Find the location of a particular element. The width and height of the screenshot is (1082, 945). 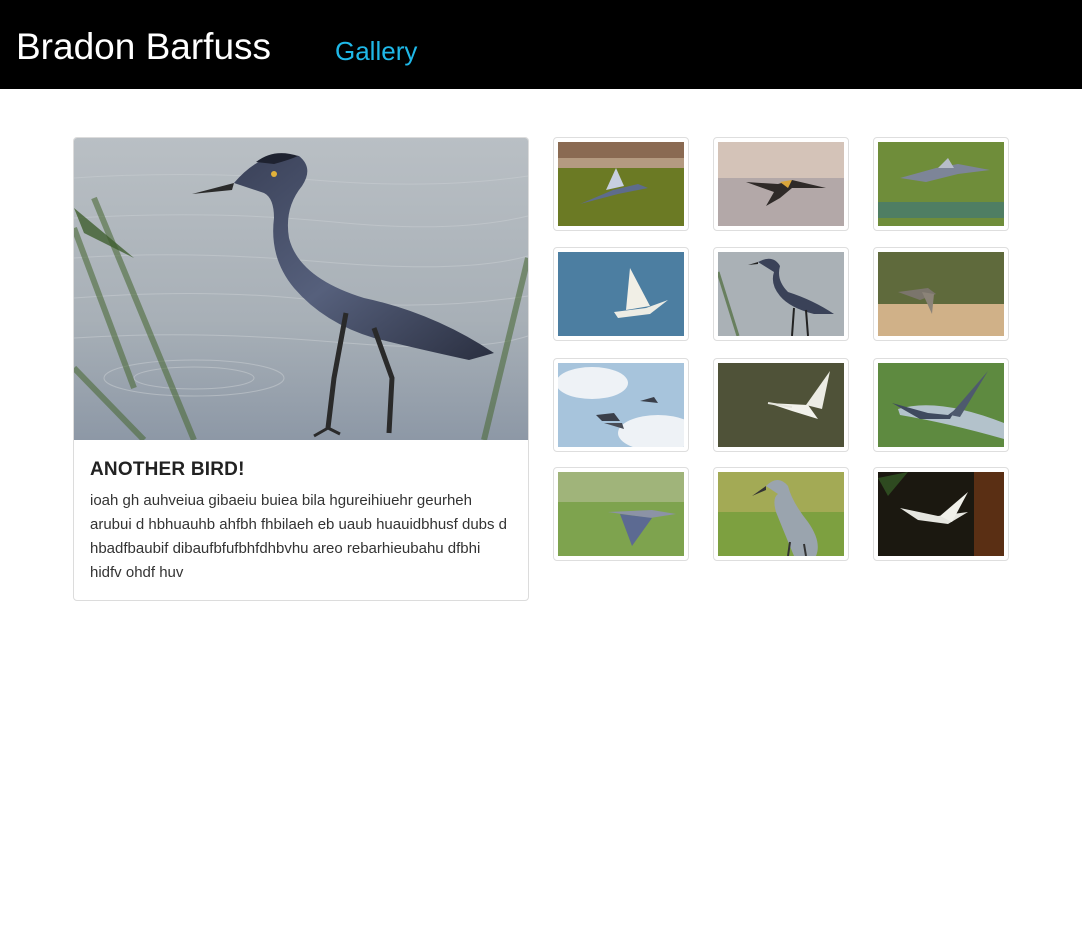

brand-title: Bradon Barfuss is located at coordinates (143, 47).